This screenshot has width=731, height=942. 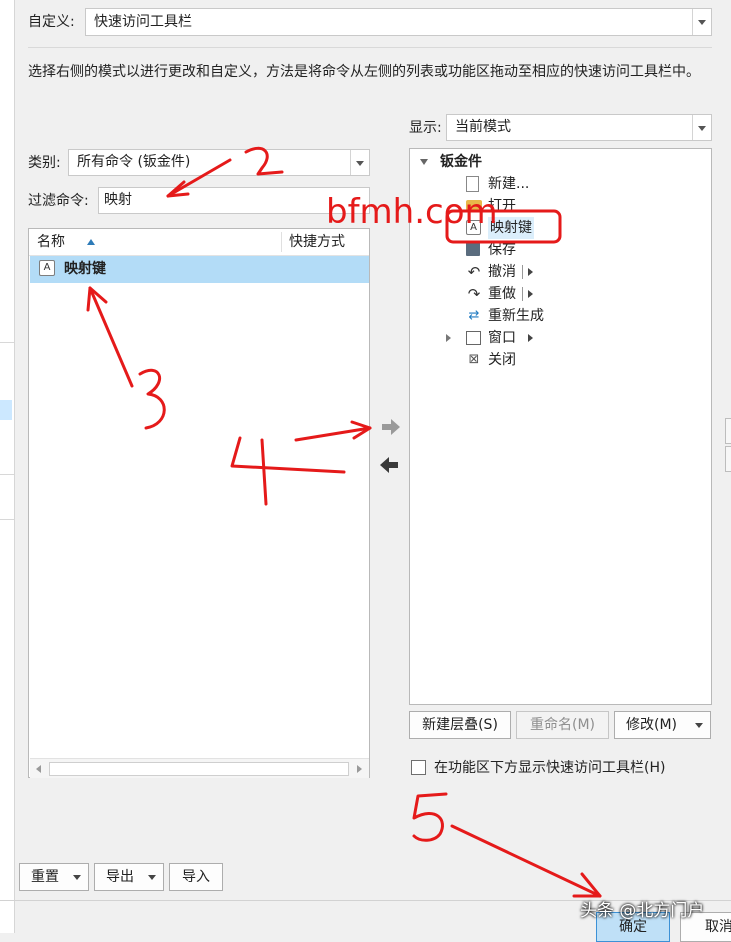 What do you see at coordinates (196, 877) in the screenshot?
I see `import-button: 导入` at bounding box center [196, 877].